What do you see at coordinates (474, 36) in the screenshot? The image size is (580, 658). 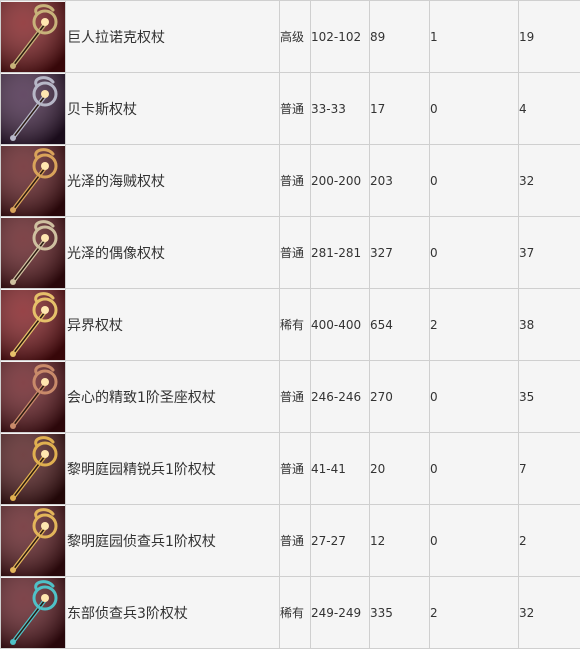 I see `item-stat-b: 1` at bounding box center [474, 36].